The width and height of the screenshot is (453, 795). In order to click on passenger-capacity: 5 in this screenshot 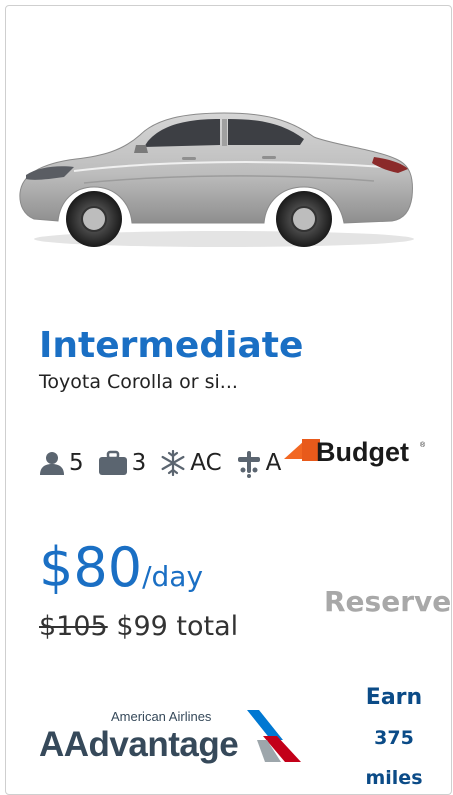, I will do `click(61, 463)`.